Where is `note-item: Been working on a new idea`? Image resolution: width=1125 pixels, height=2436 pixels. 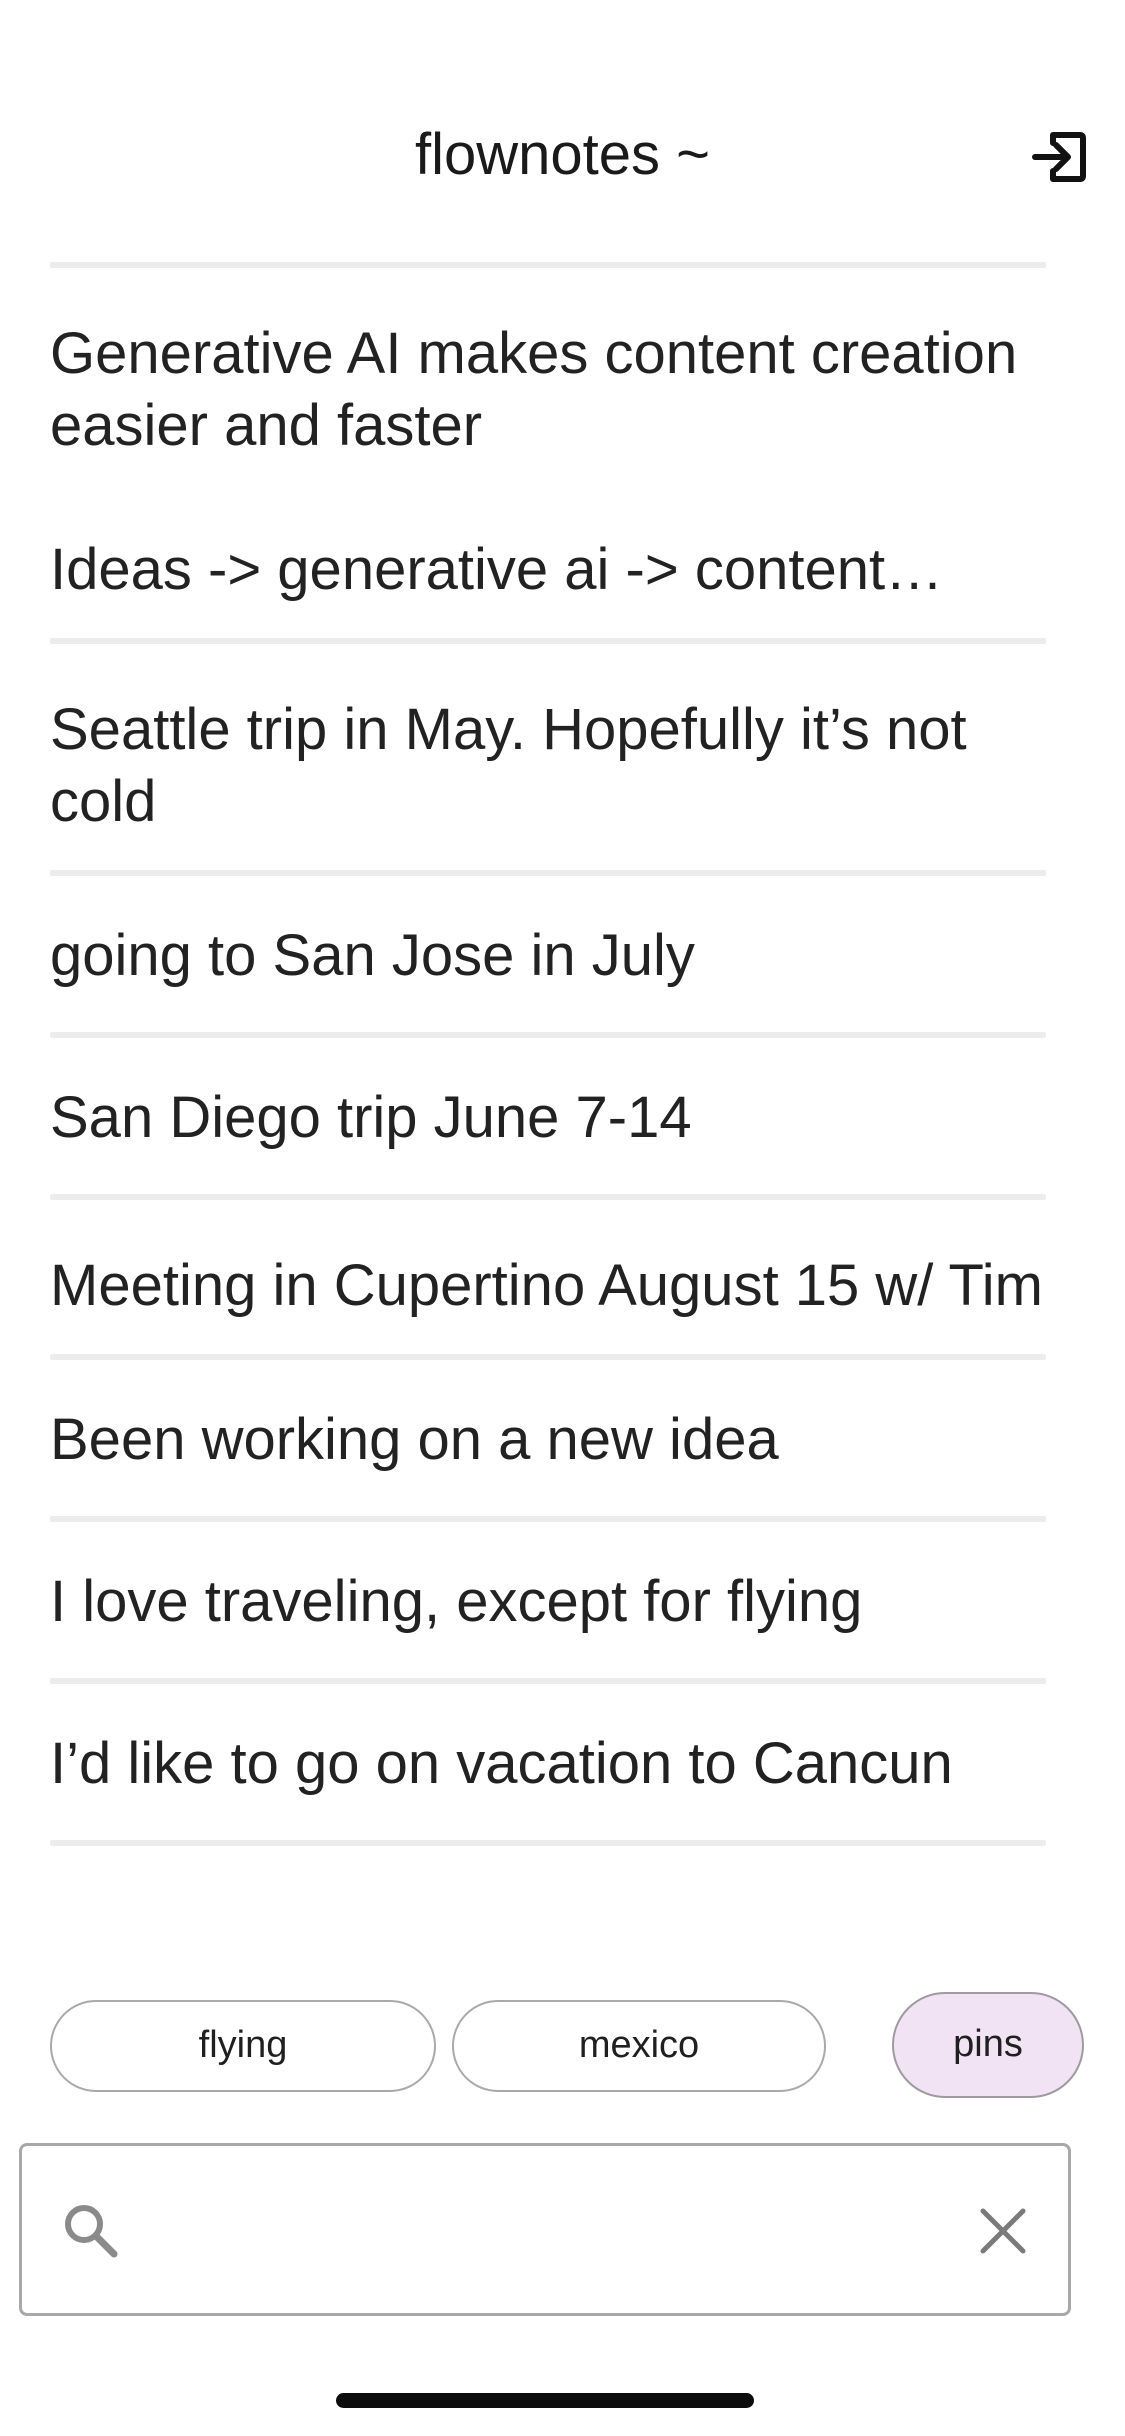
note-item: Been working on a new idea is located at coordinates (548, 1438).